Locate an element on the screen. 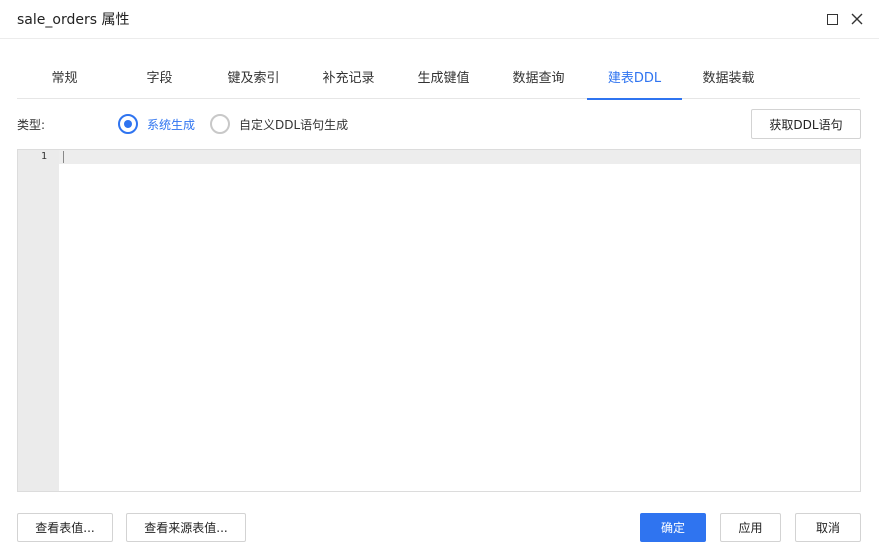 This screenshot has width=879, height=549. editor-gutter: 1 is located at coordinates (38, 320).